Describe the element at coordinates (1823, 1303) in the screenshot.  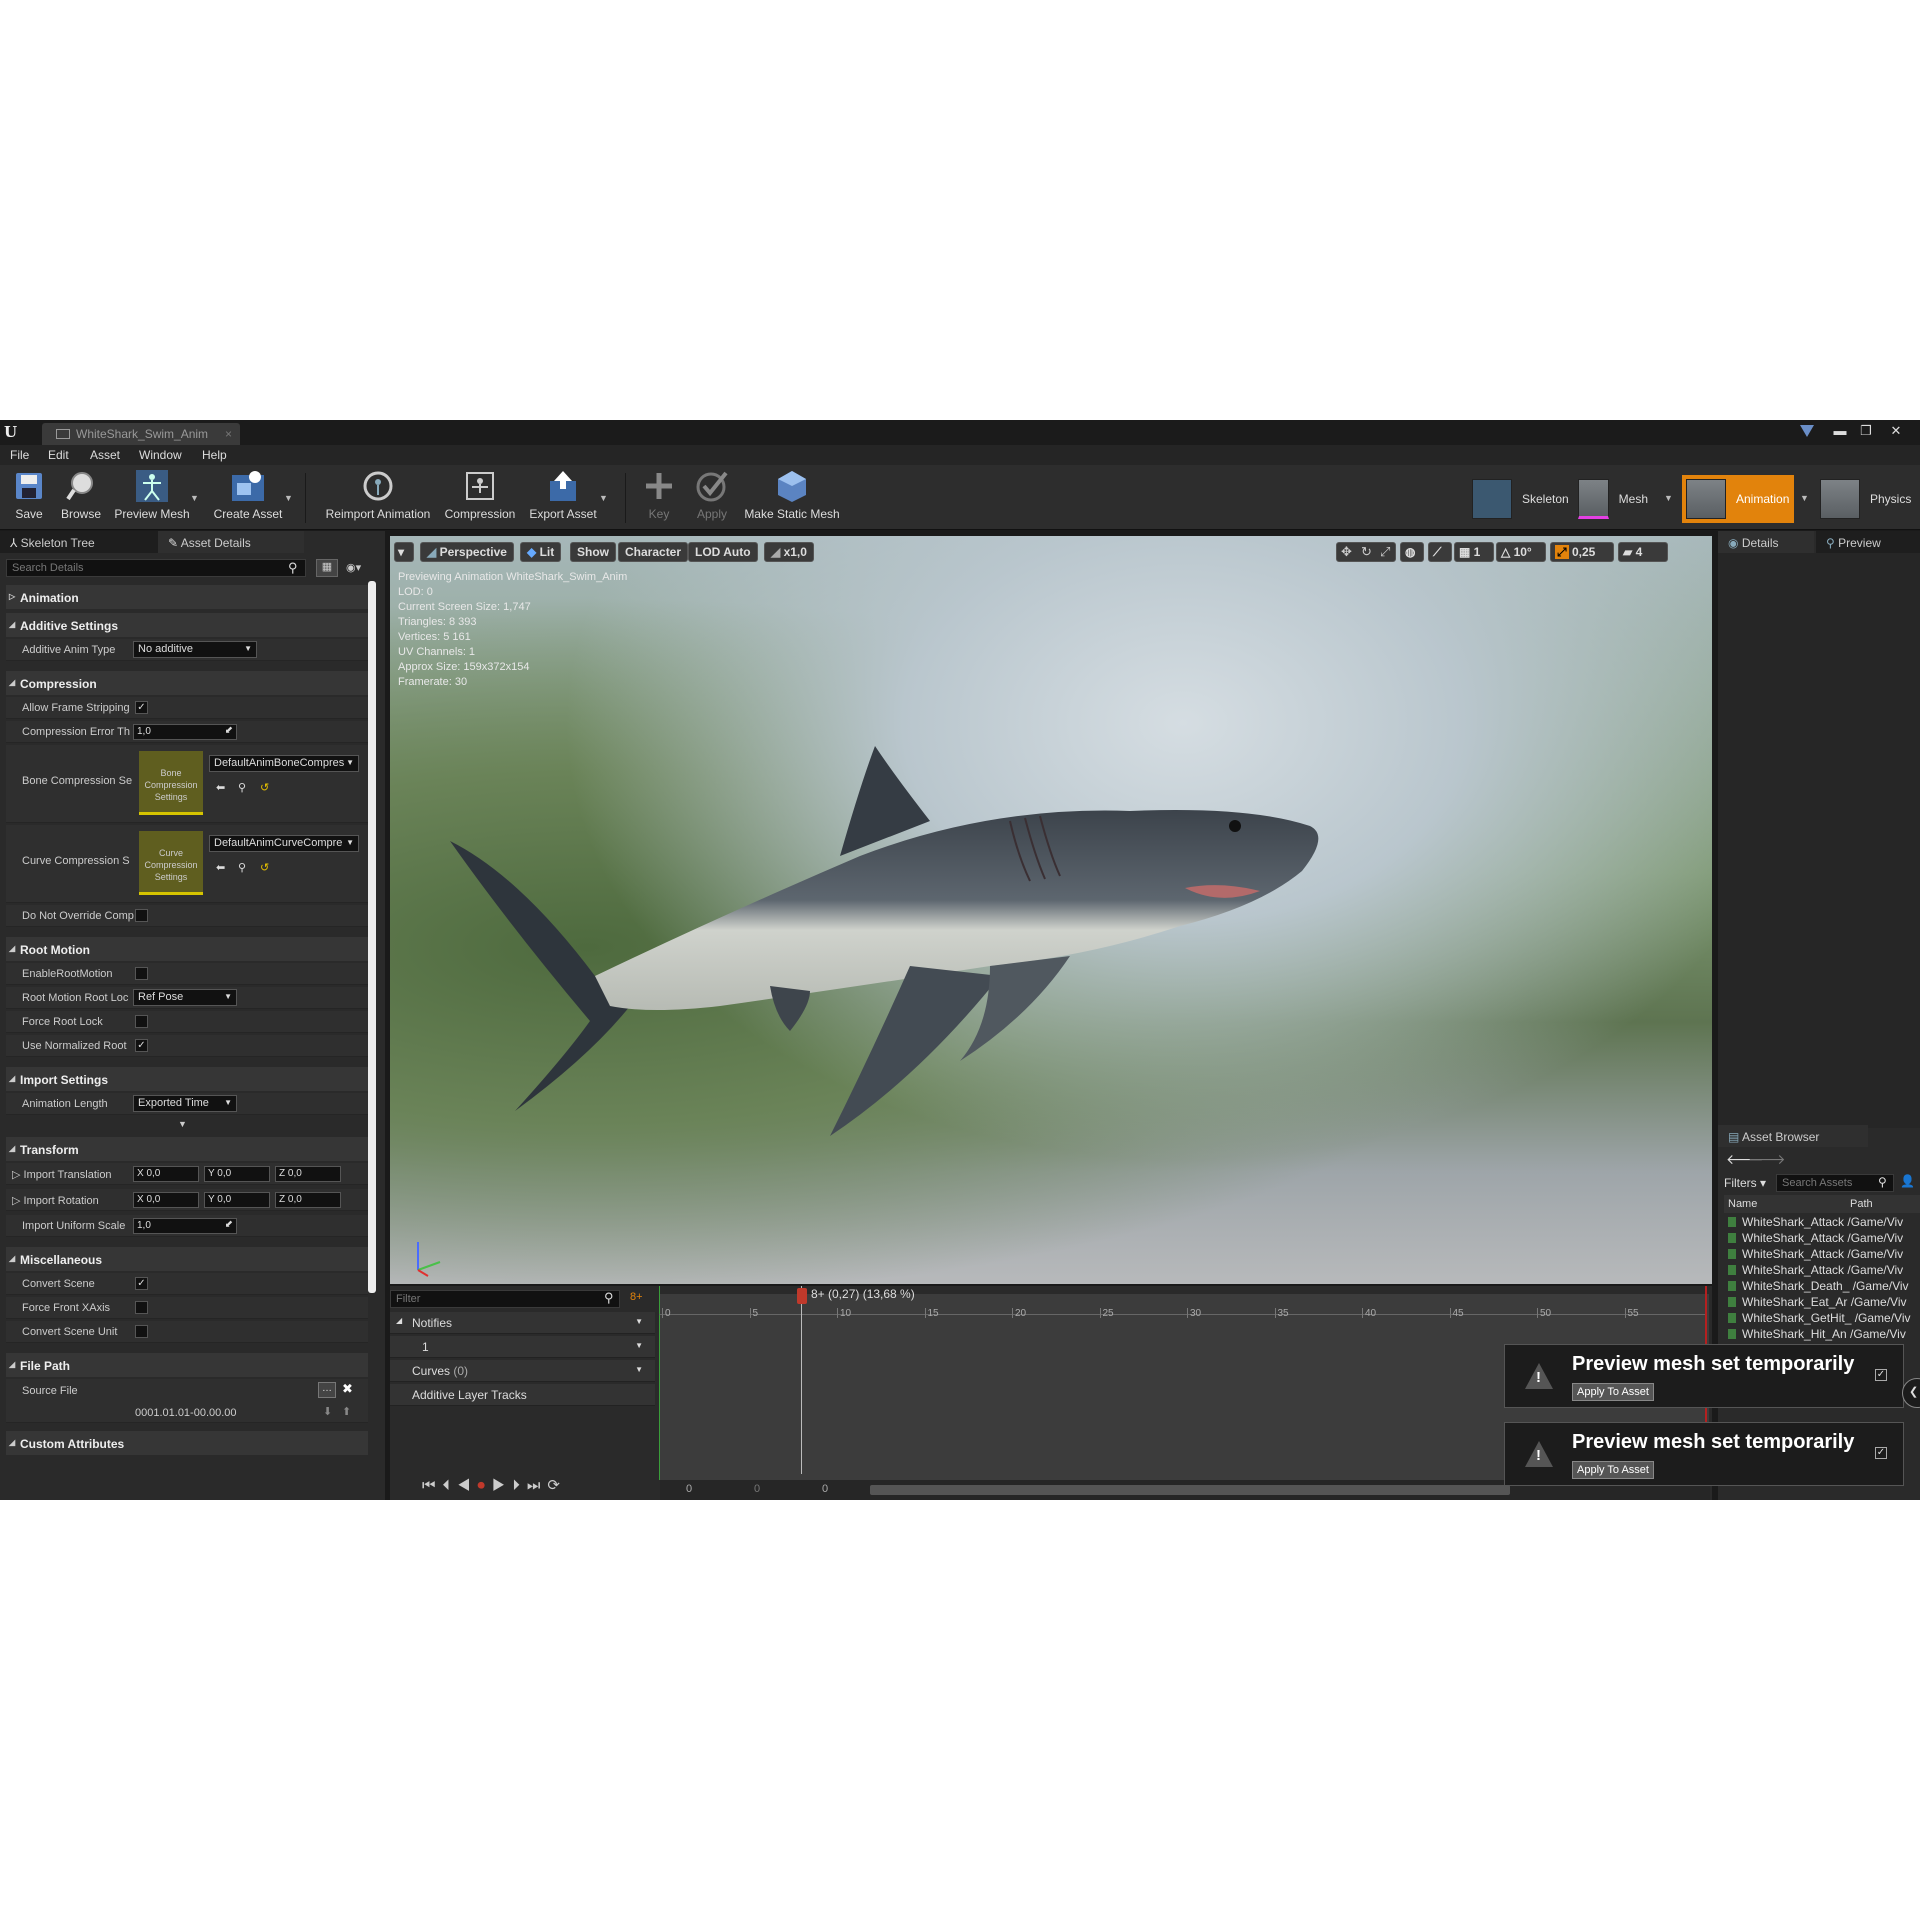
I see `asset-row: WhiteShark_Eat_Ar /Game/Viv` at that location.